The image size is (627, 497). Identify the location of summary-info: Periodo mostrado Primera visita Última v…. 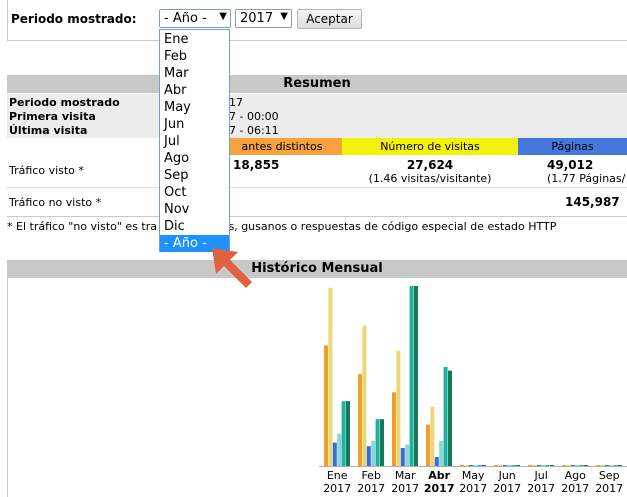
(317, 116).